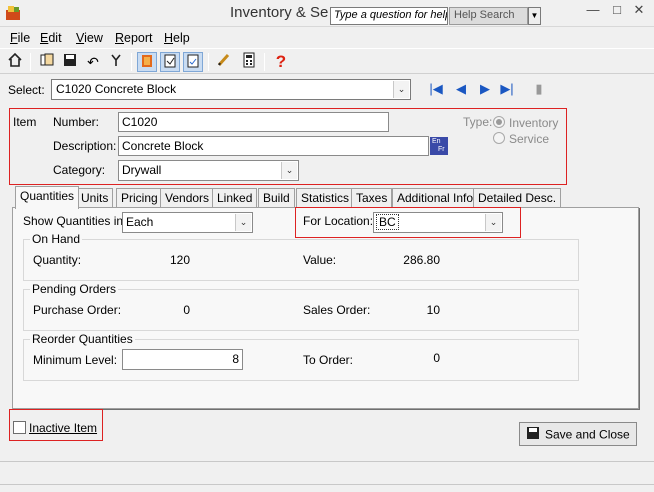  I want to click on on-hand-title: On Hand, so click(56, 239).